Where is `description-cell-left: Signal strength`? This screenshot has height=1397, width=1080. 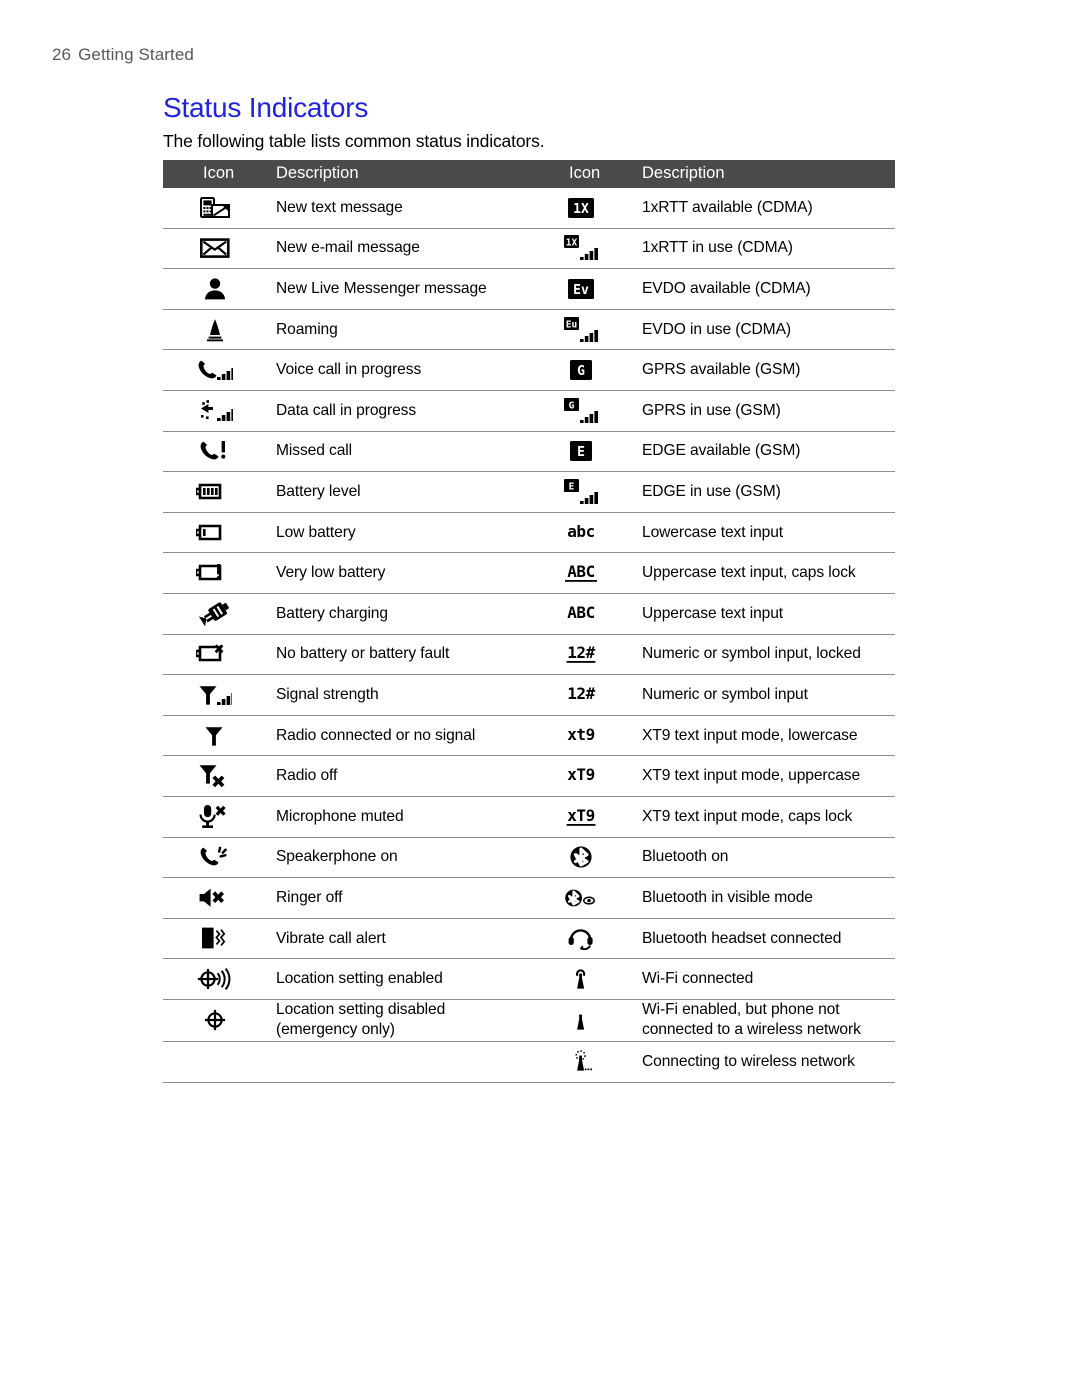 description-cell-left: Signal strength is located at coordinates (397, 695).